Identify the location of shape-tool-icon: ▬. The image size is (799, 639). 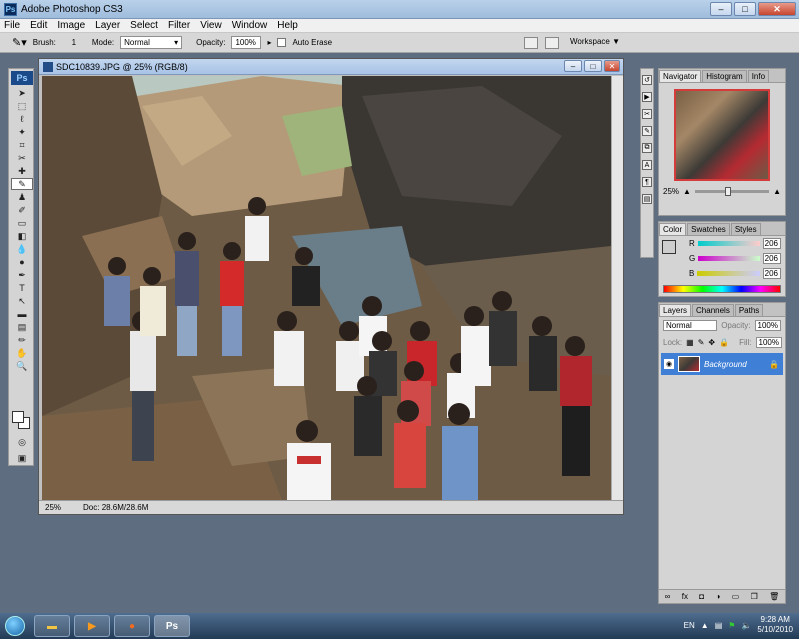
(22, 314).